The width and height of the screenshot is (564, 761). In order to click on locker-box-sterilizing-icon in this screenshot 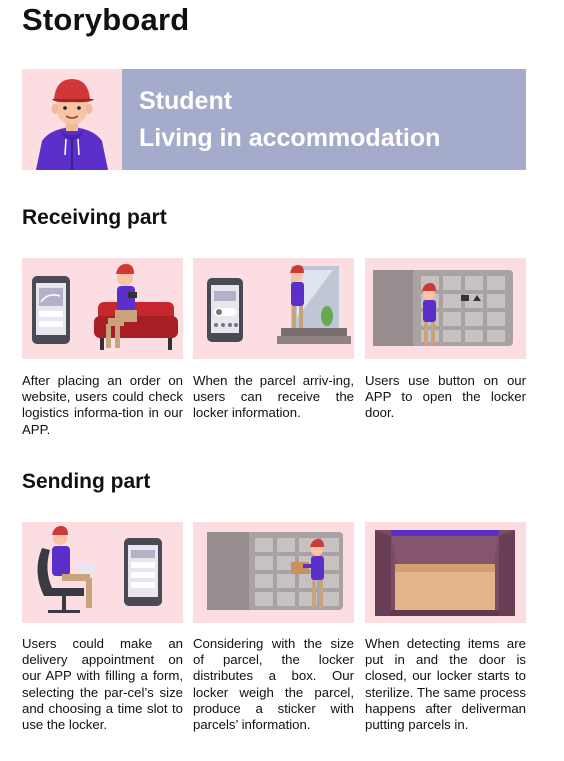, I will do `click(445, 572)`.